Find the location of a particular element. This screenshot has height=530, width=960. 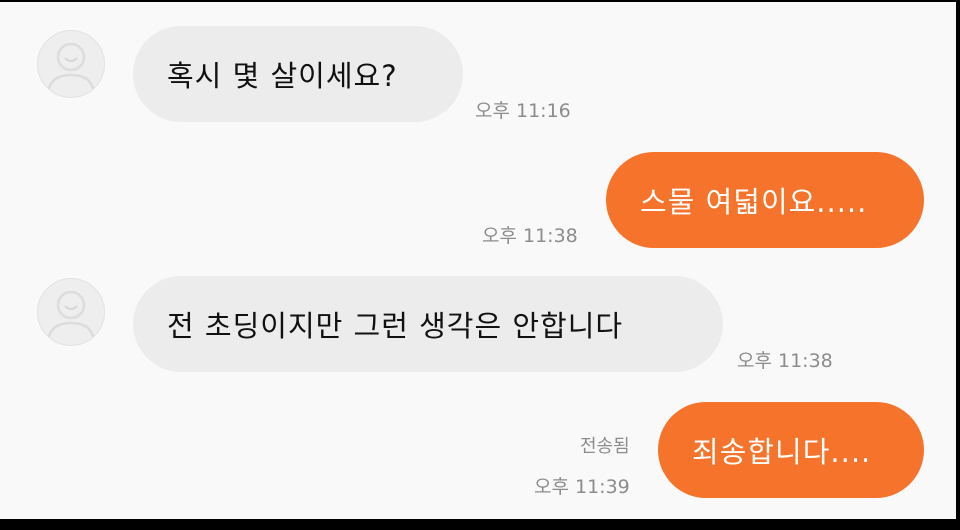

message-text: 전 초딩이지만 그런 생각은 안합니다 is located at coordinates (395, 326).